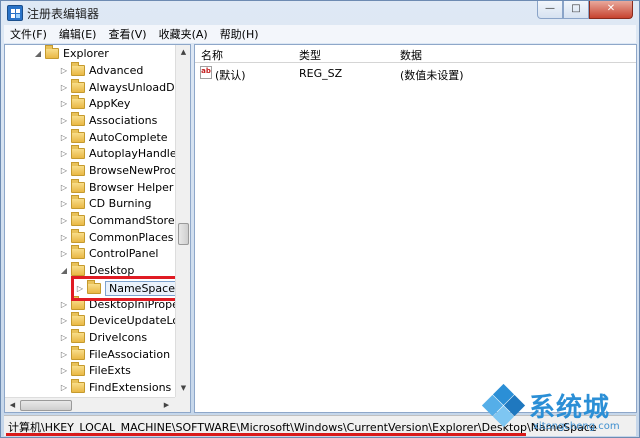 The width and height of the screenshot is (640, 438). I want to click on tree-node: ▷ AutoComplete, so click(113, 137).